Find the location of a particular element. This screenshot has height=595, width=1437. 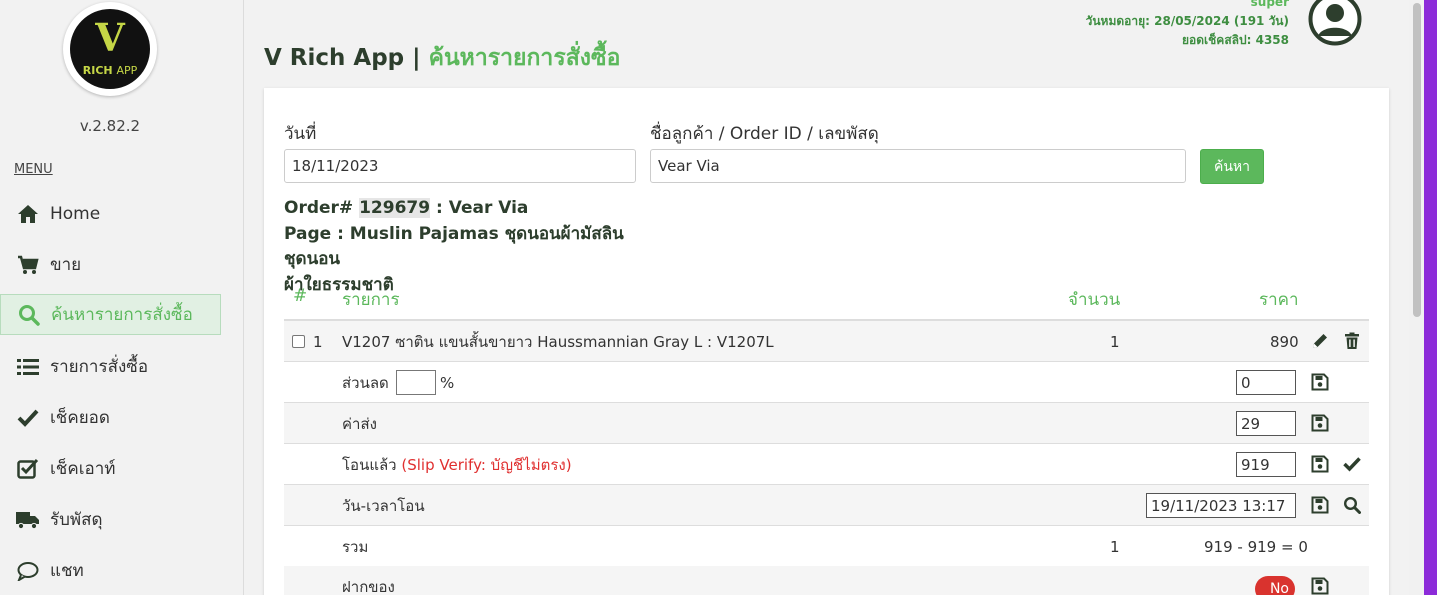

table-header: # รายการ จำนวน ราคา is located at coordinates (826, 300).